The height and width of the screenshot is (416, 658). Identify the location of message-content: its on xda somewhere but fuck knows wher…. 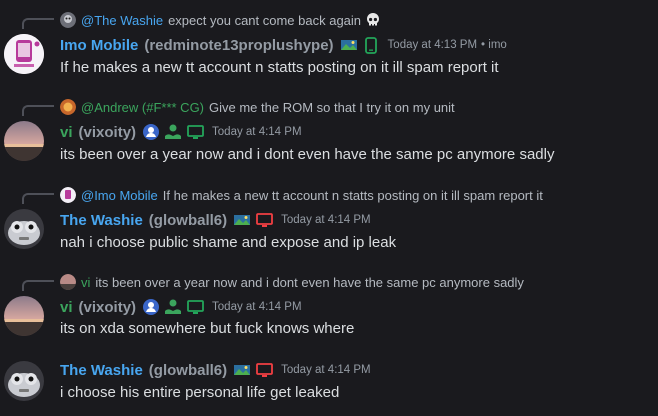
(207, 328).